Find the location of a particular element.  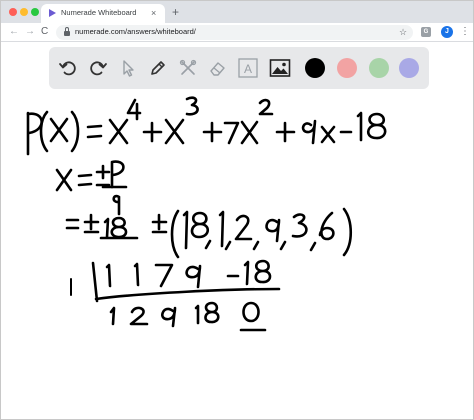

image-tool-button is located at coordinates (280, 68).